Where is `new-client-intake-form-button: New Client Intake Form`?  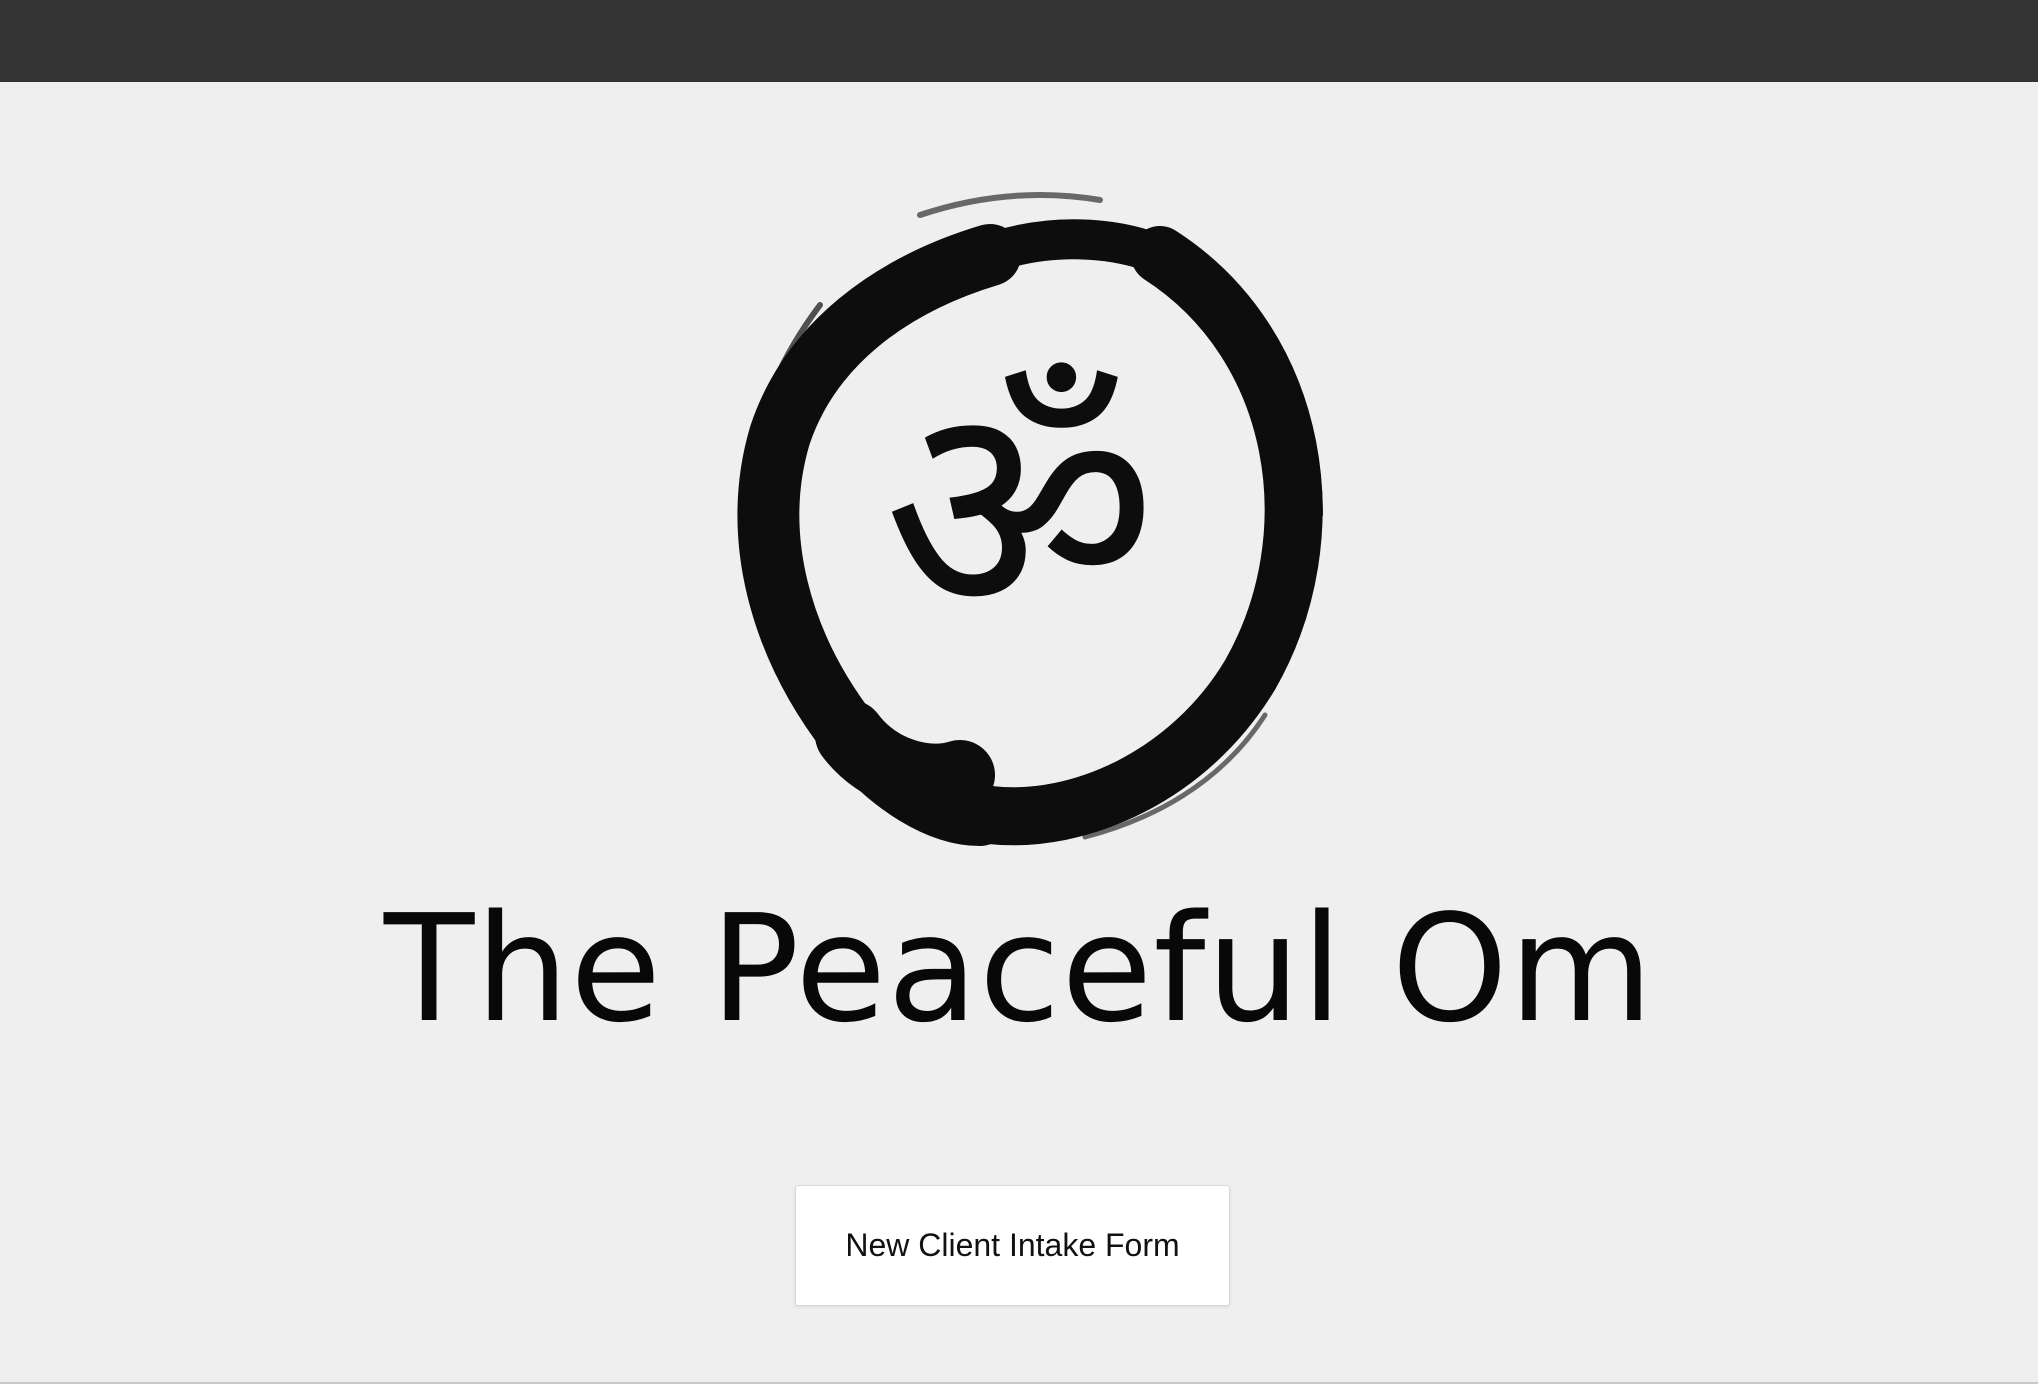 new-client-intake-form-button: New Client Intake Form is located at coordinates (1012, 1245).